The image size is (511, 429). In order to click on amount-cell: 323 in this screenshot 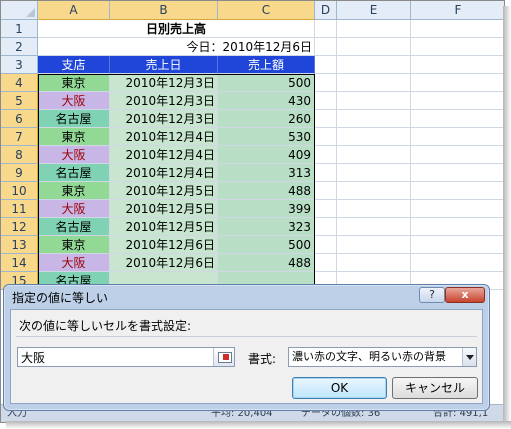, I will do `click(266, 227)`.